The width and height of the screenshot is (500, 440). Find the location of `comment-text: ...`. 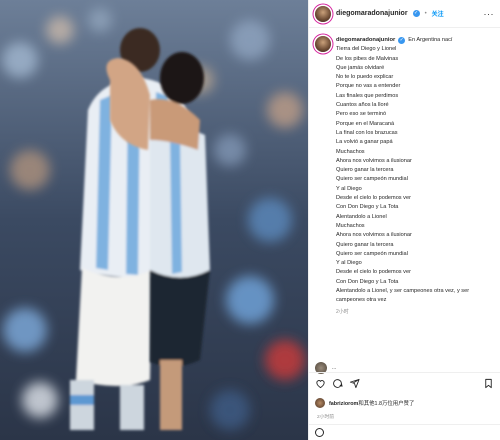

comment-text: ... is located at coordinates (334, 368).